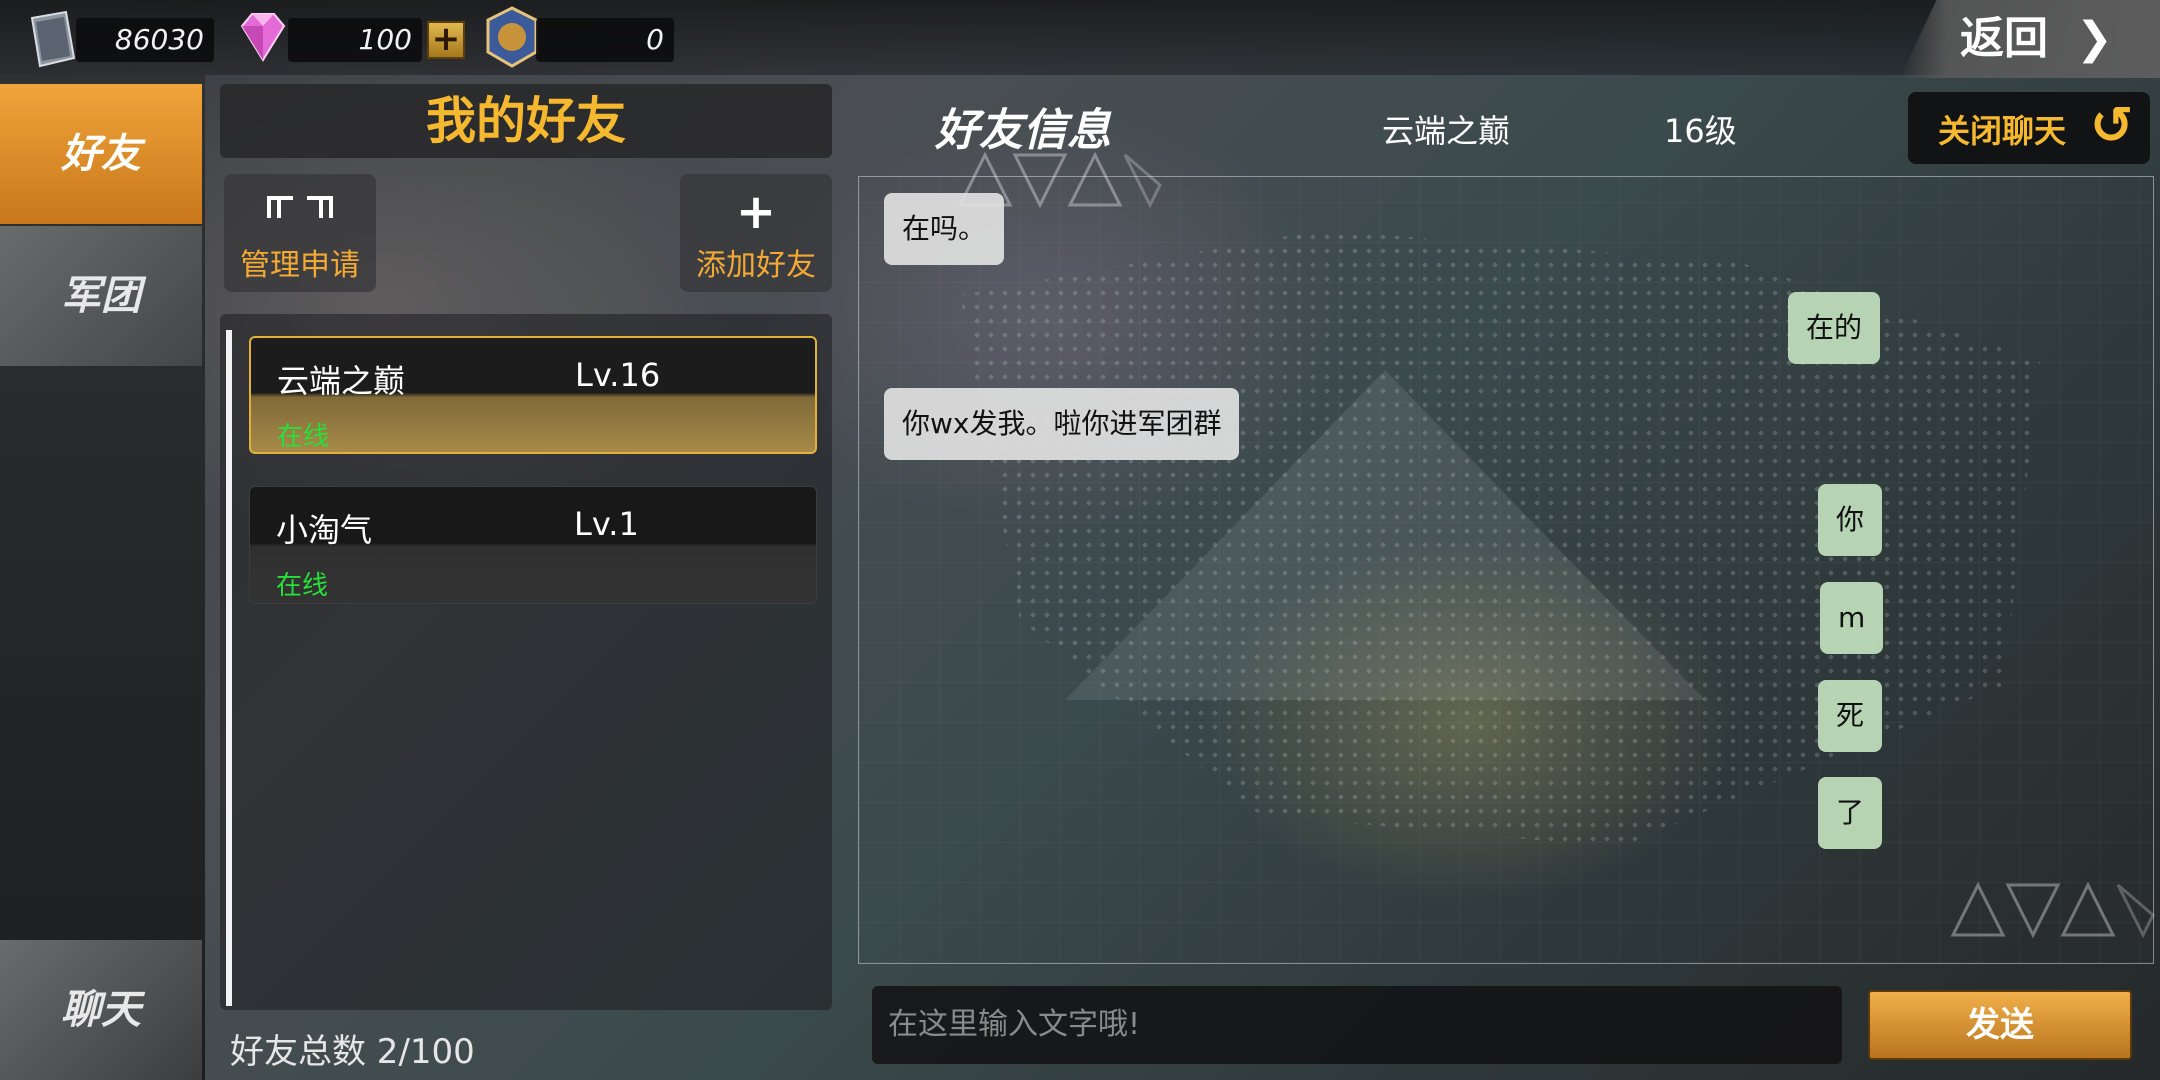  Describe the element at coordinates (1852, 618) in the screenshot. I see `chat-message-sent: m` at that location.